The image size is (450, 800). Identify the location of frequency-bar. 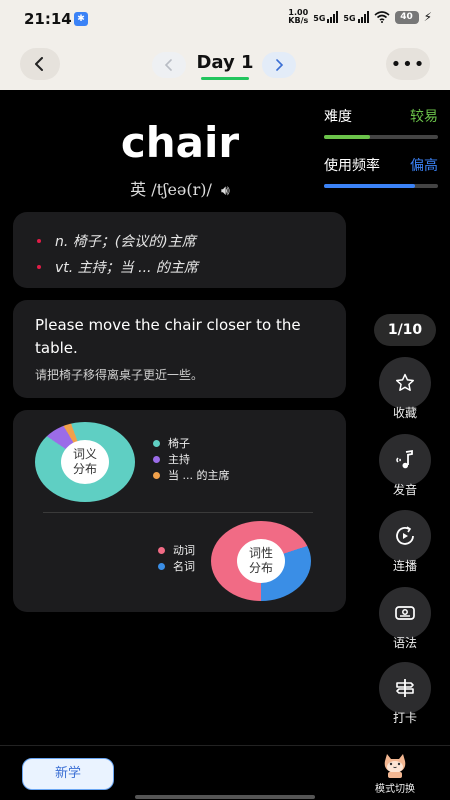
(381, 186).